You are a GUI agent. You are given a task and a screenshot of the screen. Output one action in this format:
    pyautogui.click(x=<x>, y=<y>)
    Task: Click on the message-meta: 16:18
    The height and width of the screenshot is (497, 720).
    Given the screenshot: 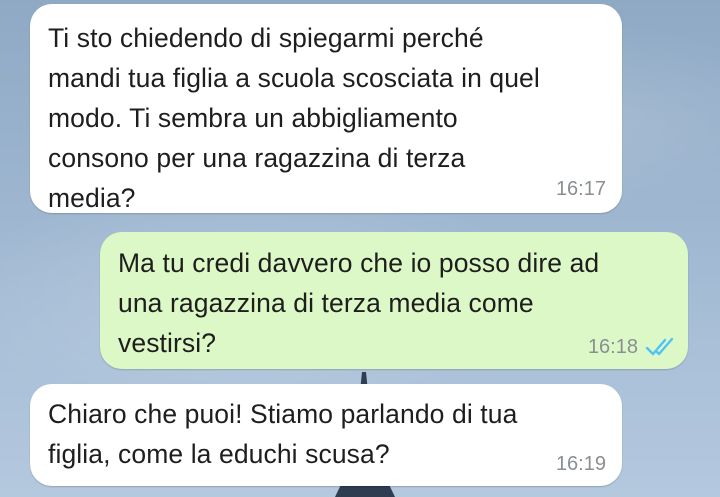 What is the action you would take?
    pyautogui.click(x=633, y=347)
    